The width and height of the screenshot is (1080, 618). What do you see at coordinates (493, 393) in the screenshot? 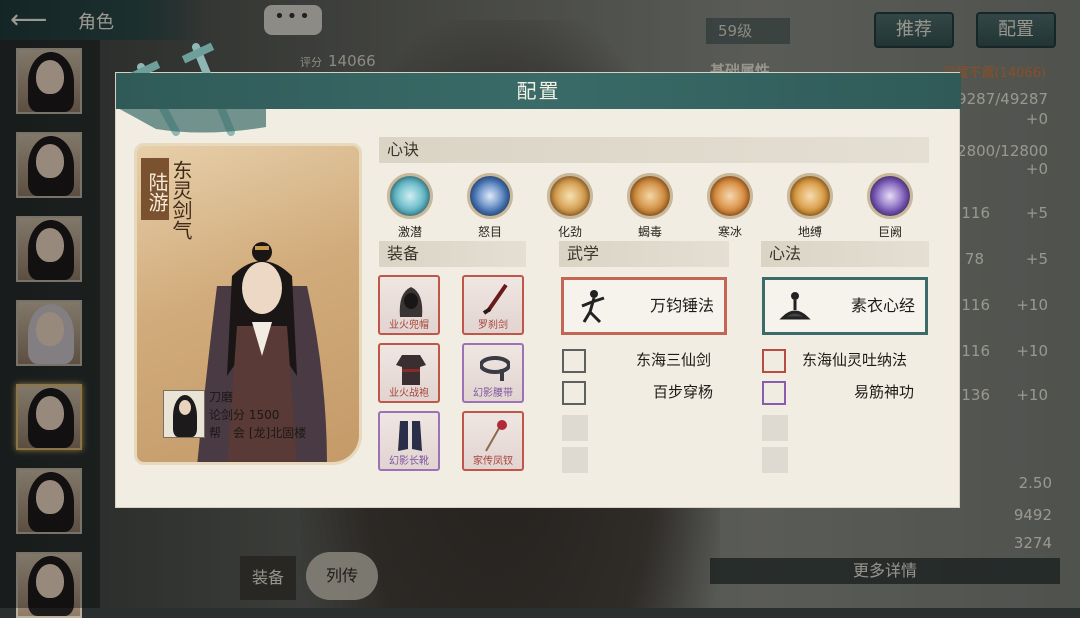
I see `equip-label: 幻影腰带` at bounding box center [493, 393].